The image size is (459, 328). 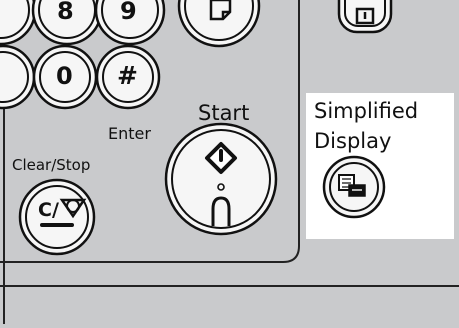 What do you see at coordinates (224, 113) in the screenshot?
I see `start-label: Start` at bounding box center [224, 113].